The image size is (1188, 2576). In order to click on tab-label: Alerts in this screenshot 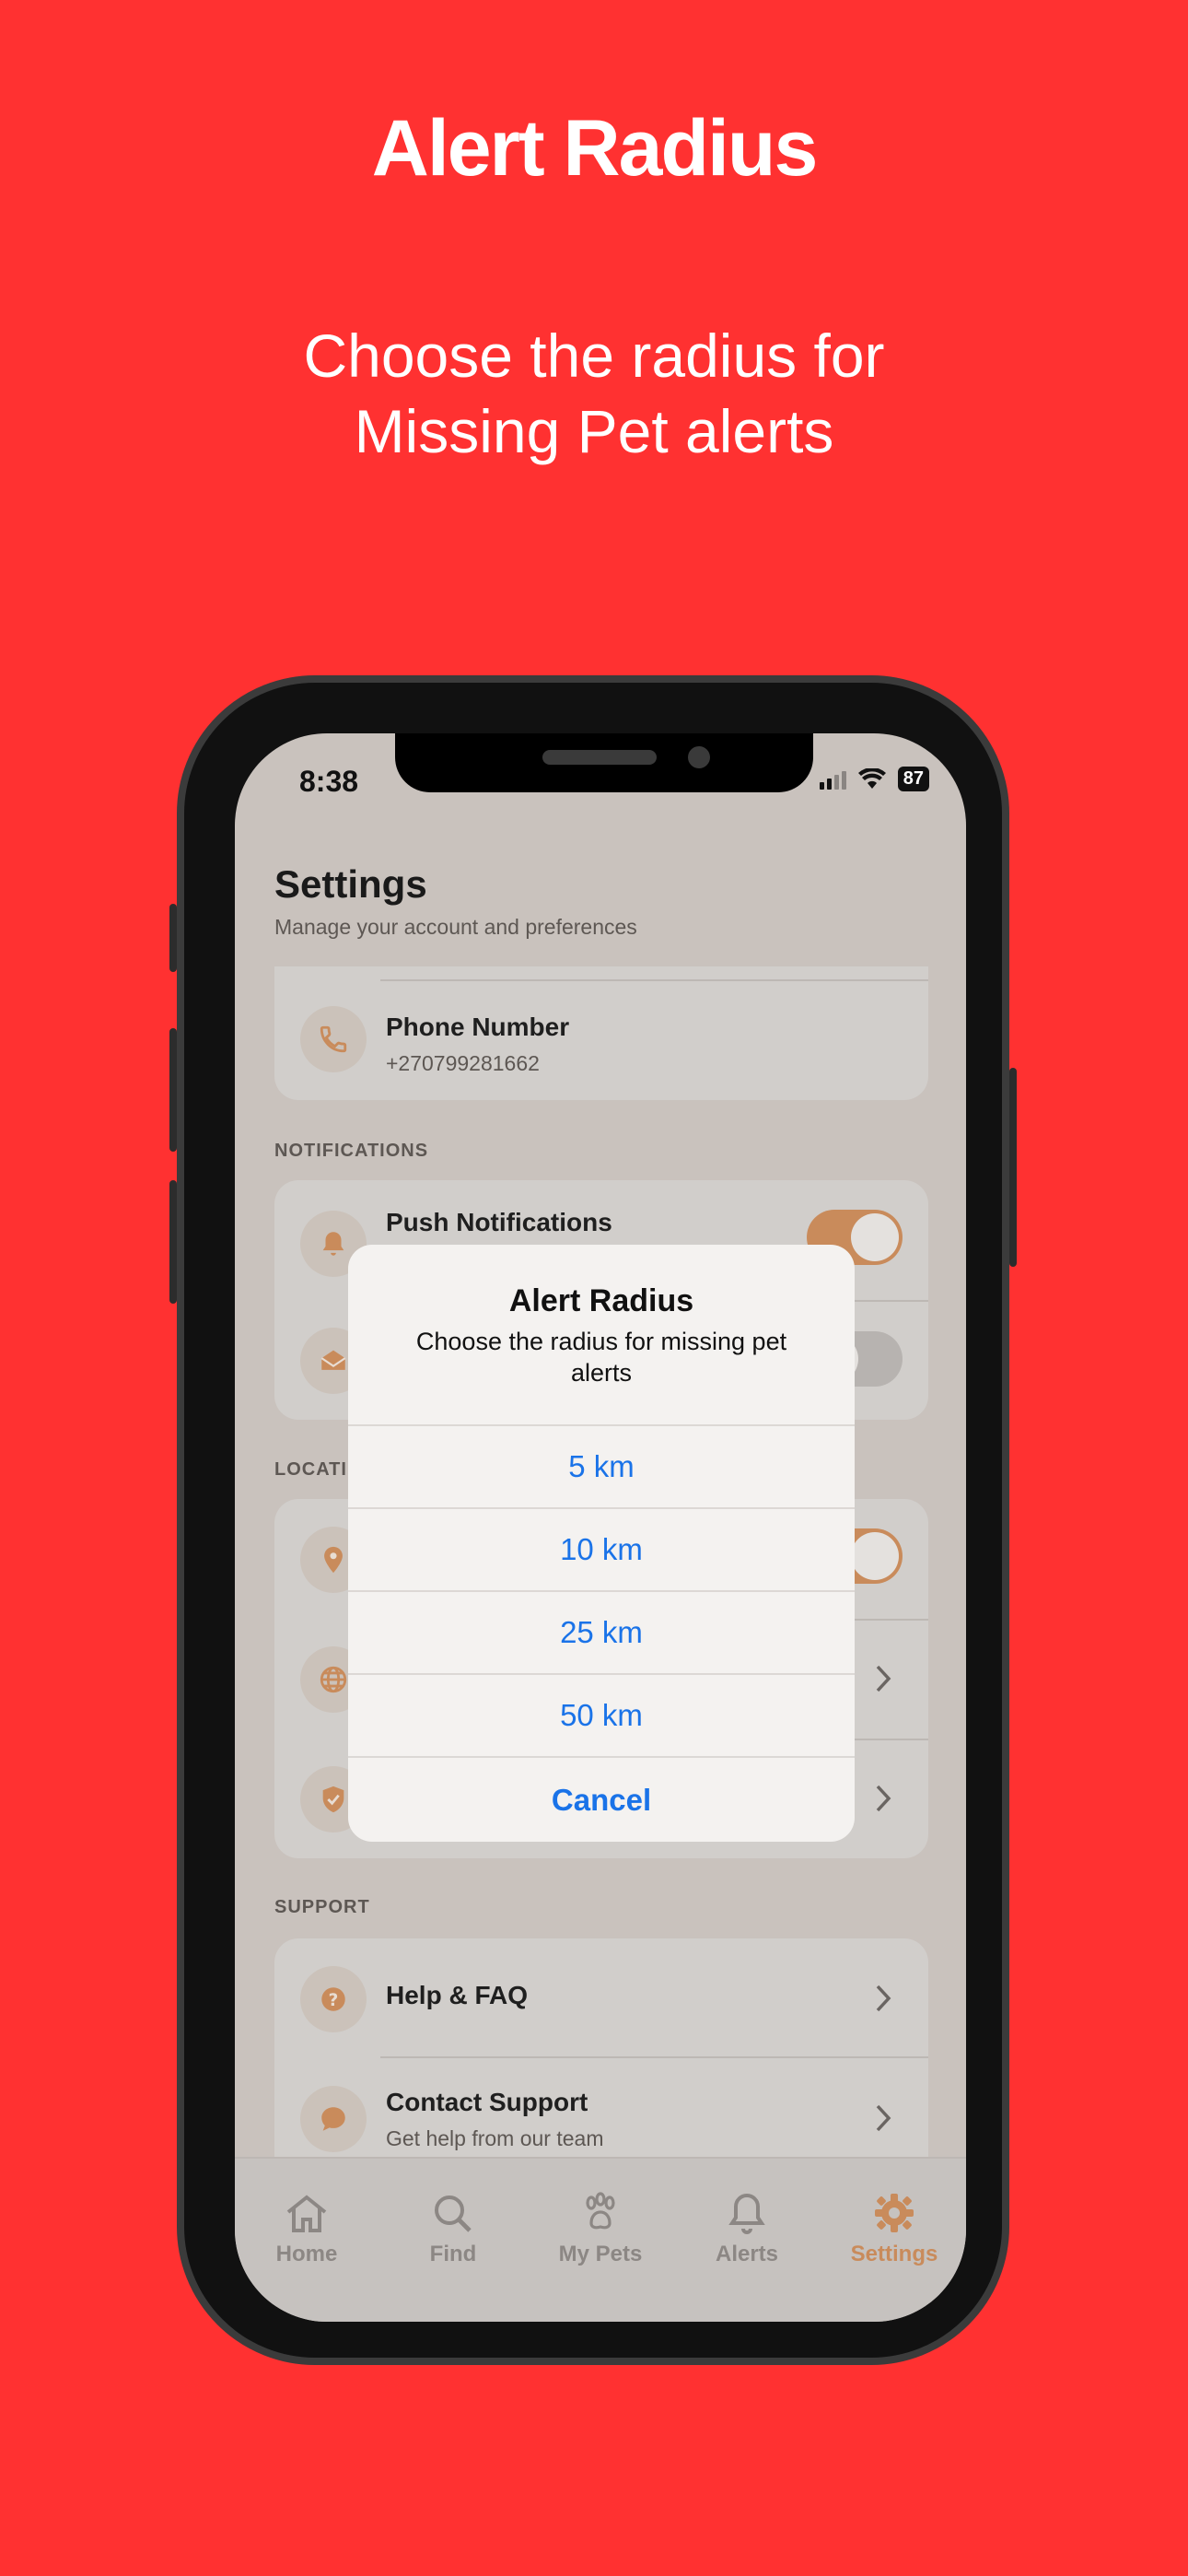, I will do `click(747, 2254)`.